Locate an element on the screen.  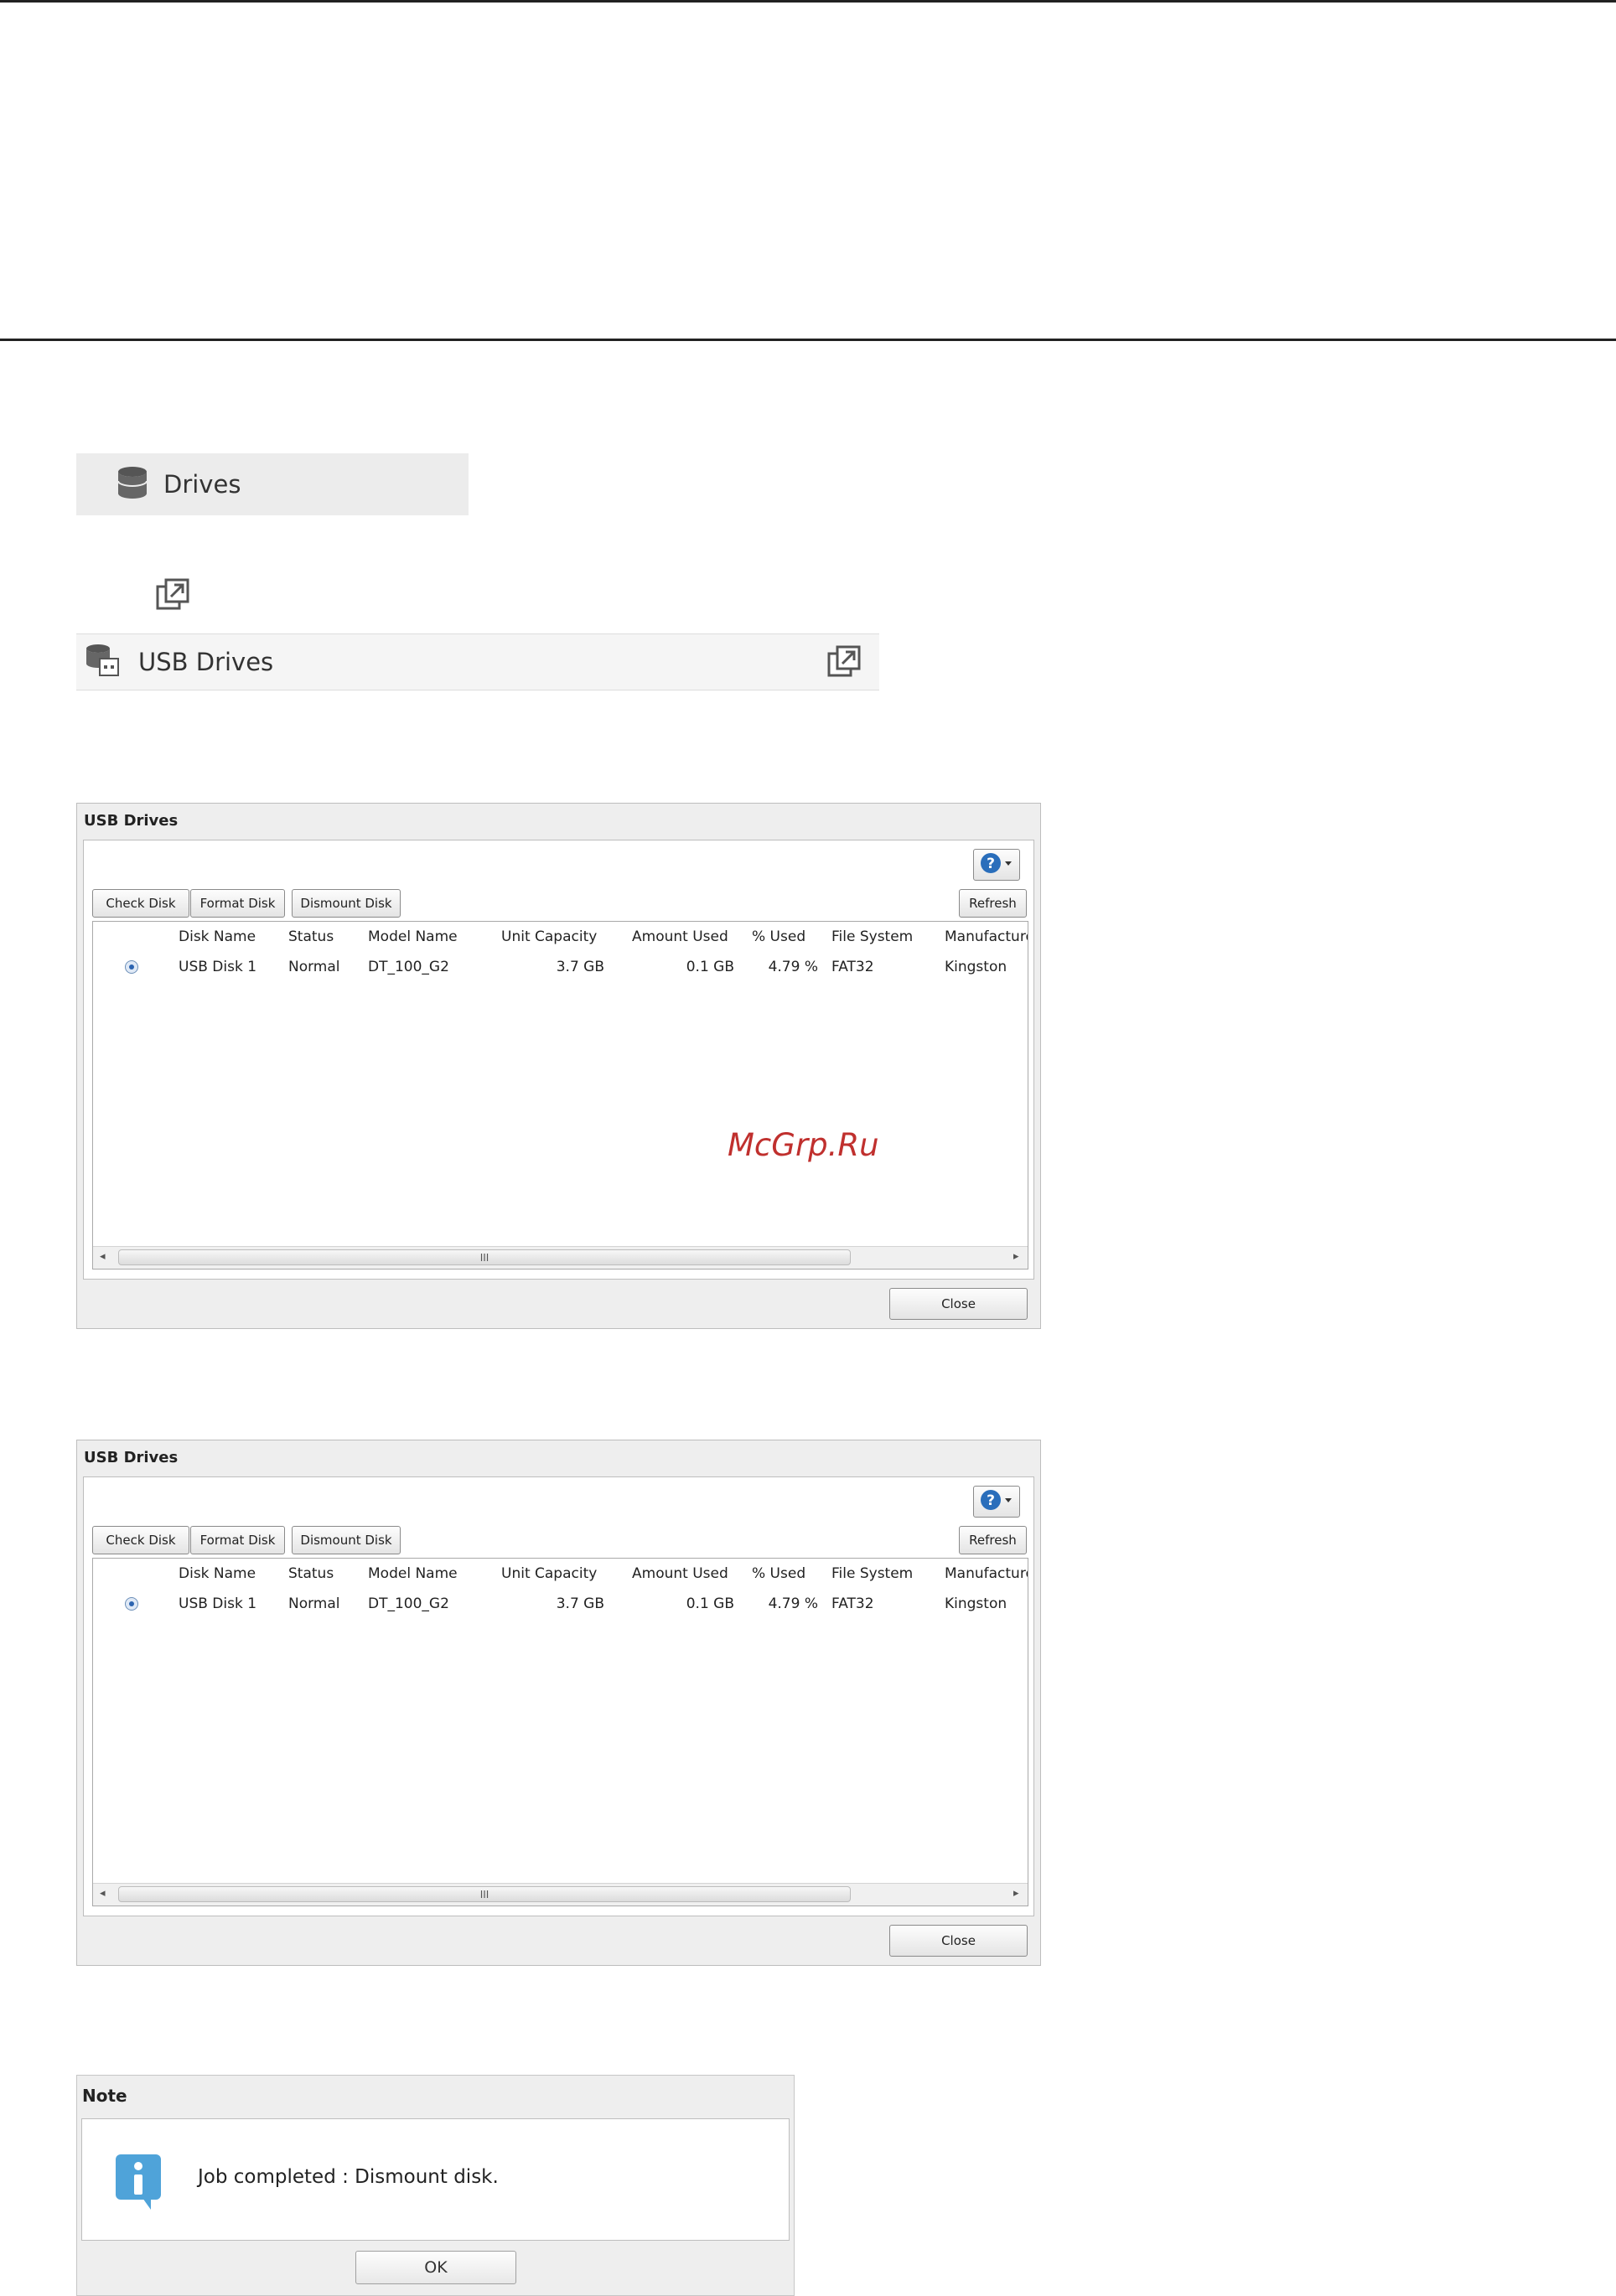
usb-drive-icon is located at coordinates (102, 662).